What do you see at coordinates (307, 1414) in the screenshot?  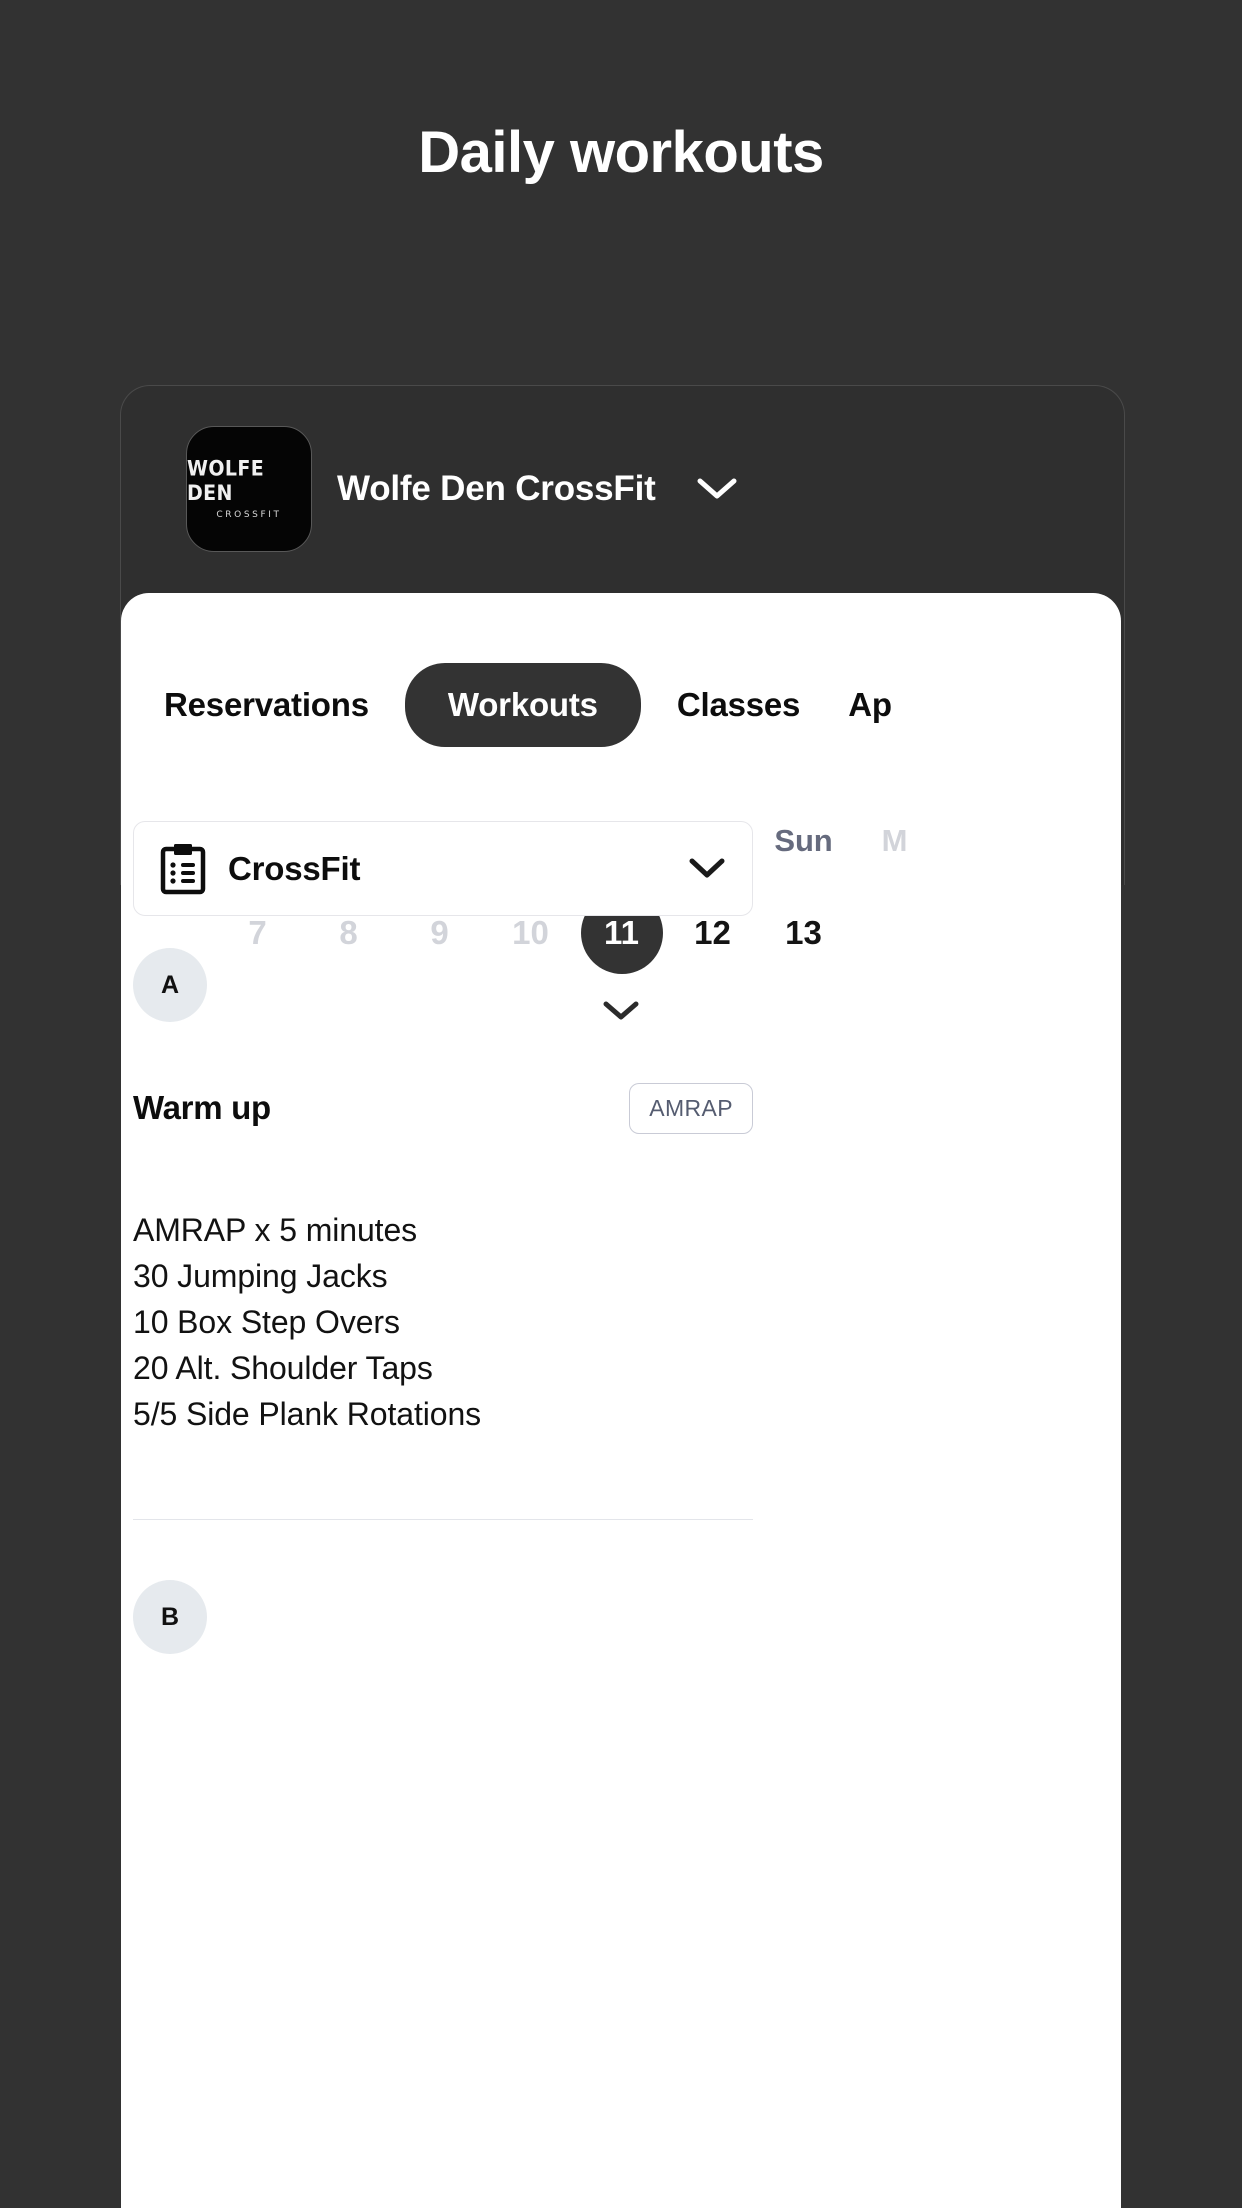 I see `workout-line: 5/5 Side Plank Rotations` at bounding box center [307, 1414].